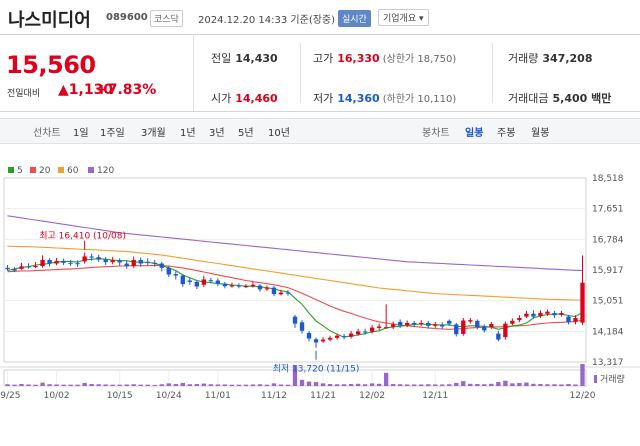 Image resolution: width=640 pixels, height=446 pixels. What do you see at coordinates (218, 396) in the screenshot?
I see `x-tick-label: 11/01` at bounding box center [218, 396].